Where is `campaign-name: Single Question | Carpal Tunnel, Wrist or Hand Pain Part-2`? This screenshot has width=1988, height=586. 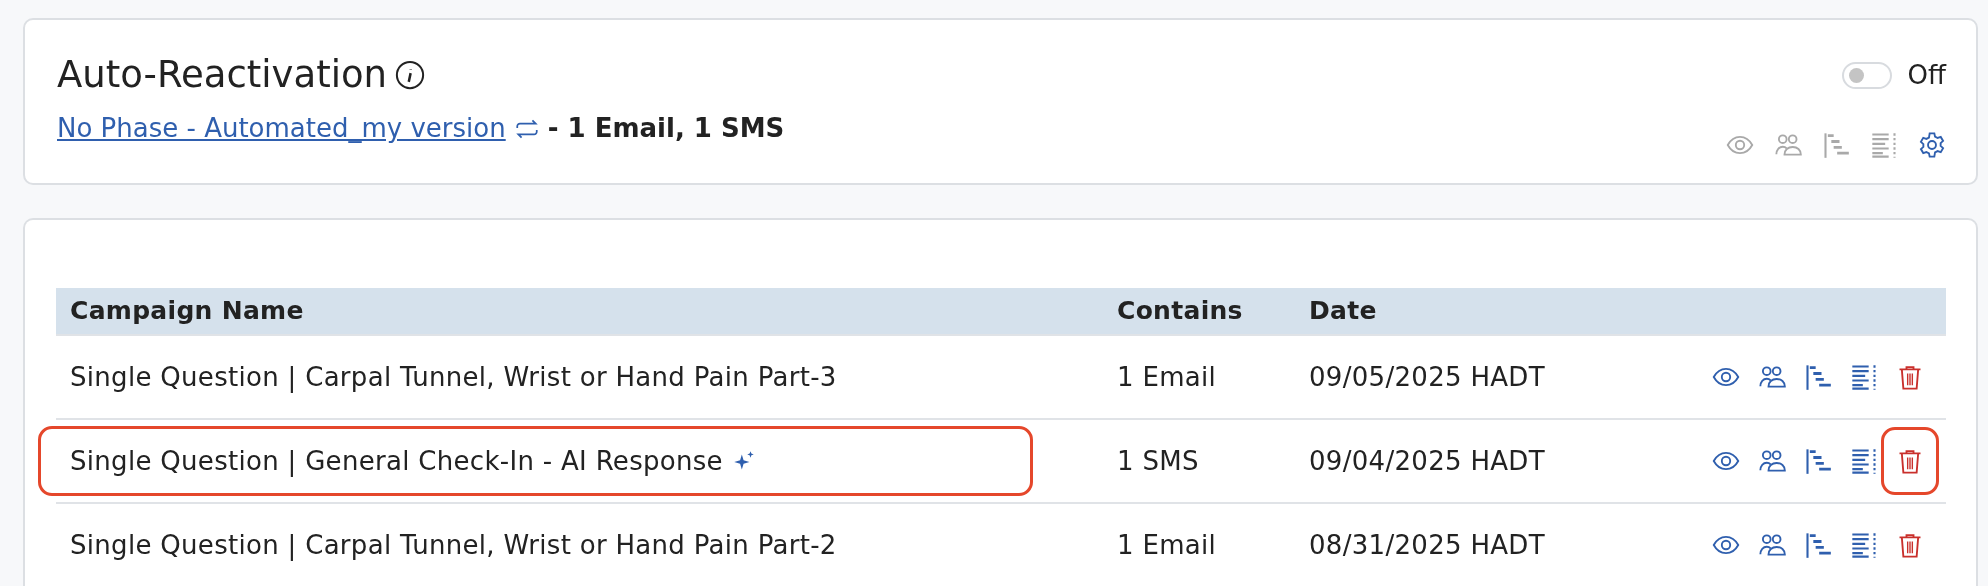
campaign-name: Single Question | Carpal Tunnel, Wrist or Hand Pain Part-2 is located at coordinates (453, 544).